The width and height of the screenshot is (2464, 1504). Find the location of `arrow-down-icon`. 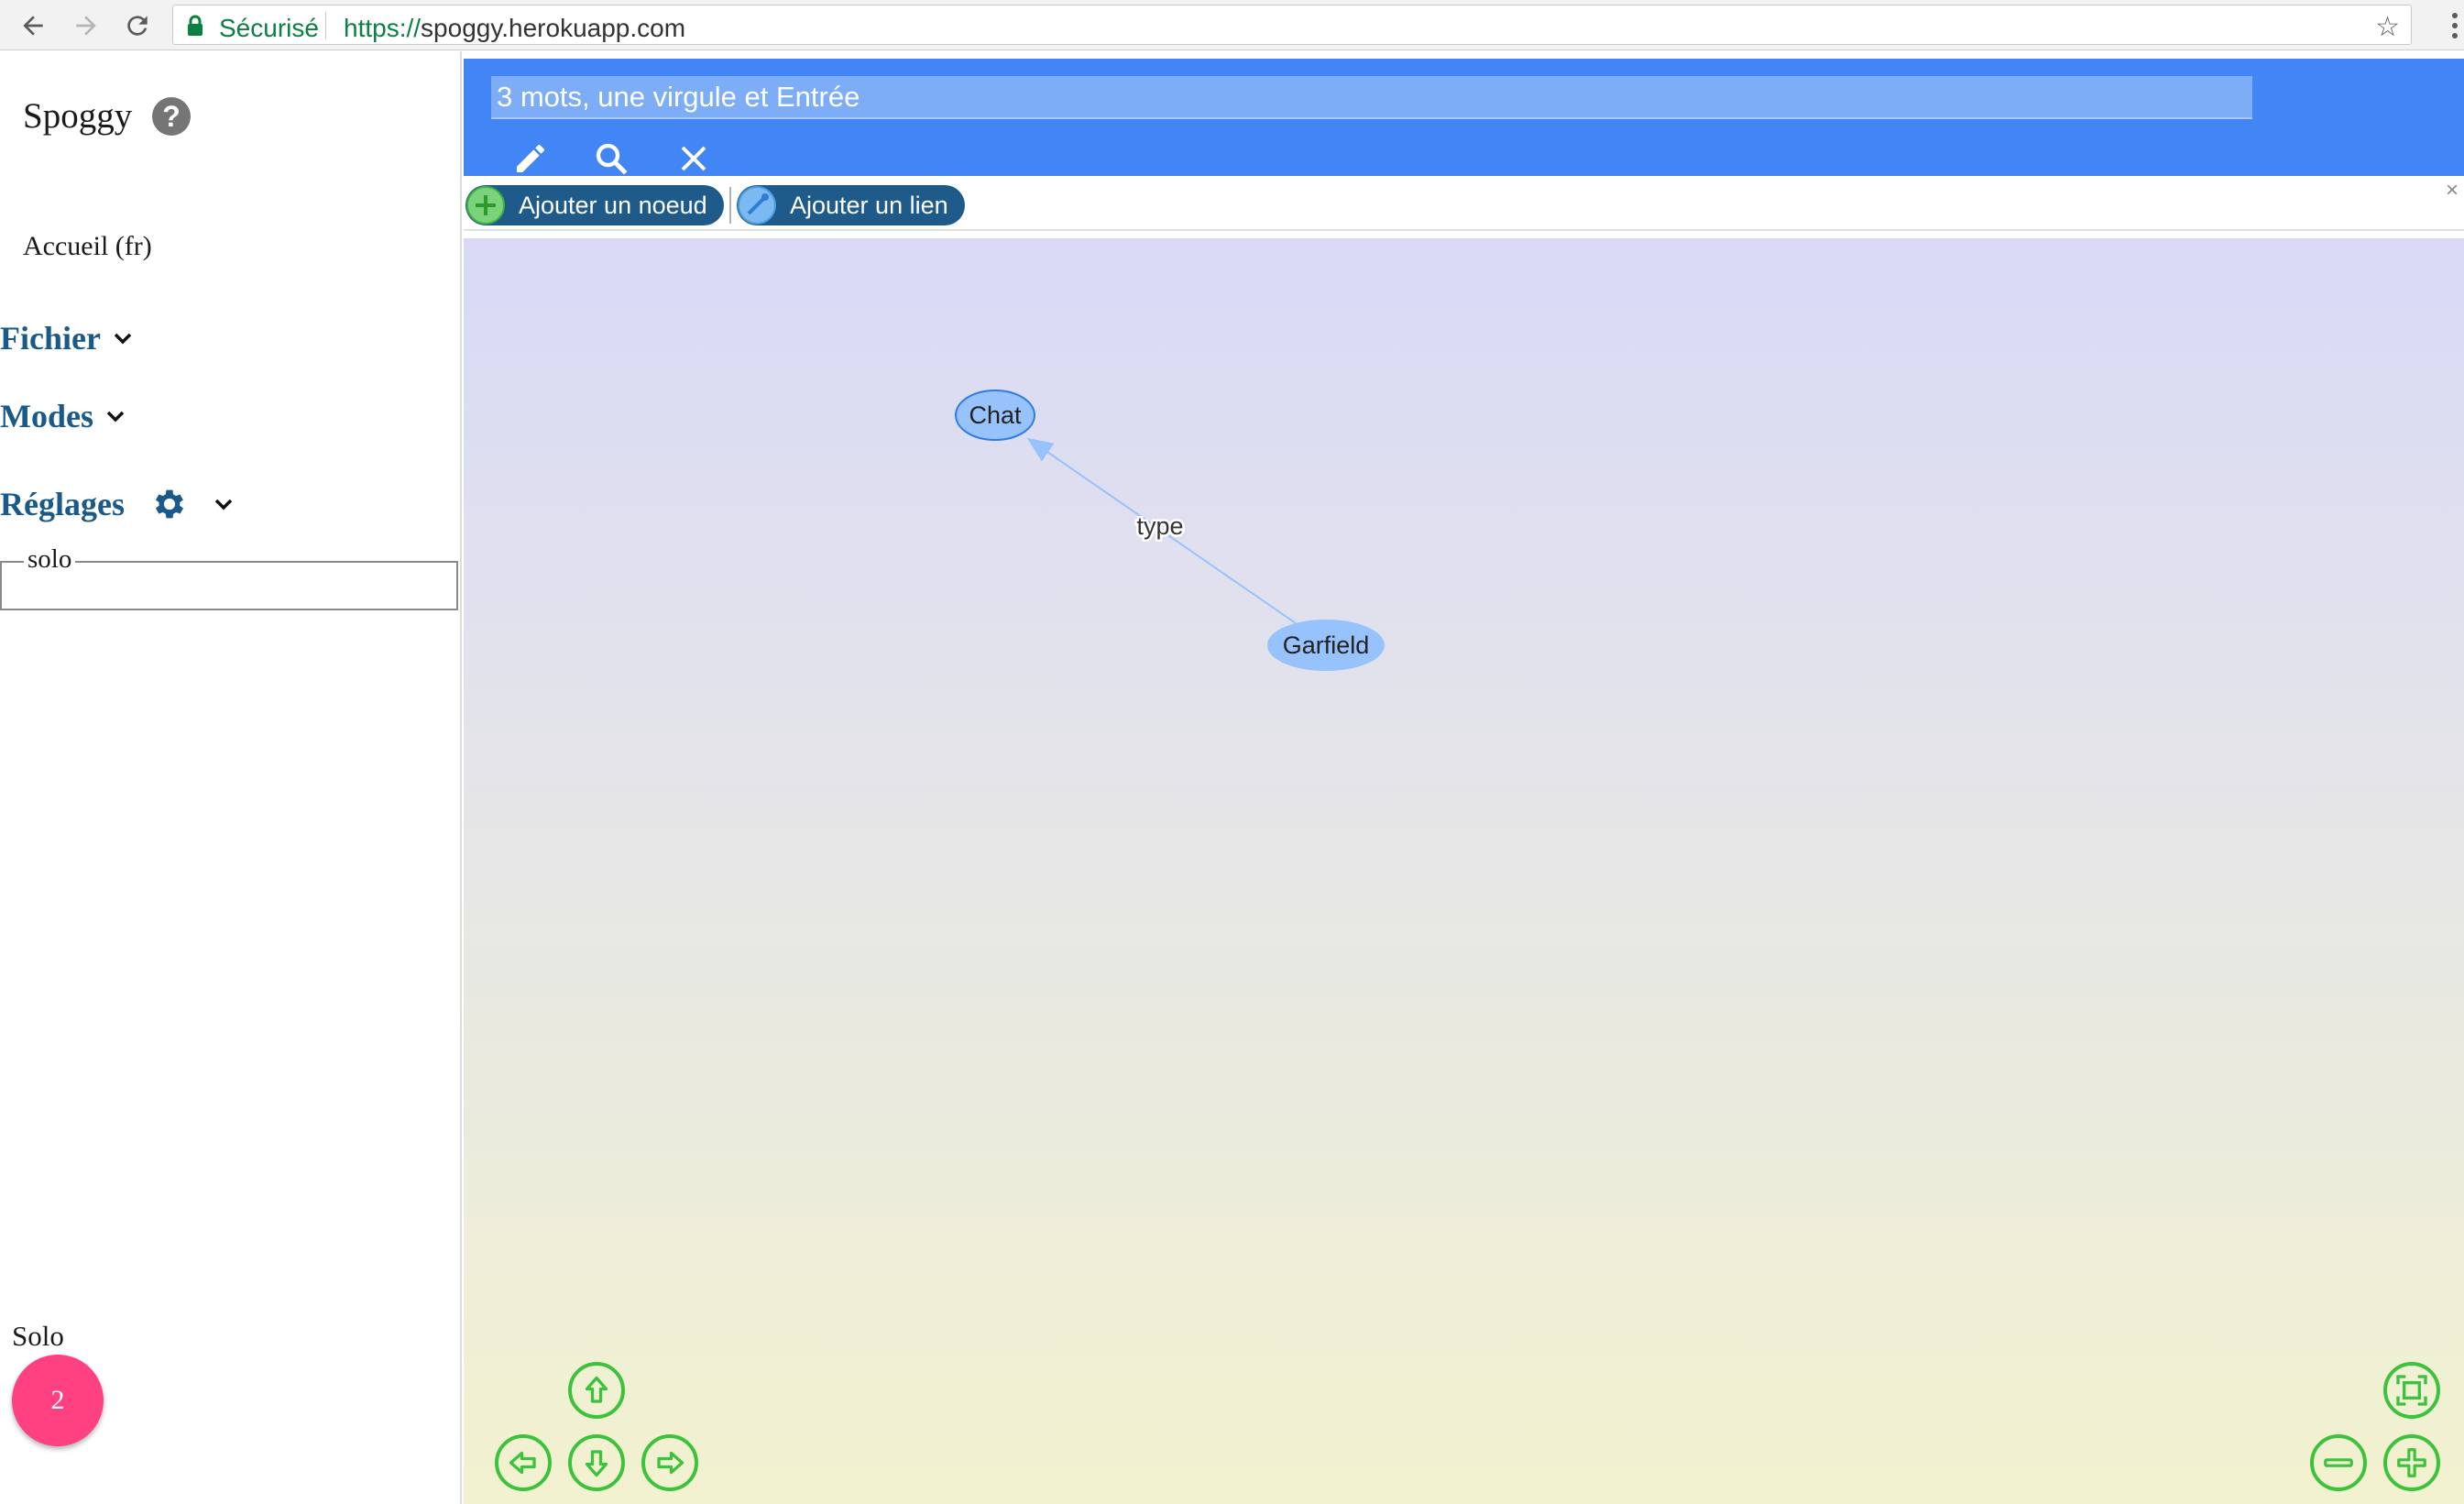

arrow-down-icon is located at coordinates (596, 1463).